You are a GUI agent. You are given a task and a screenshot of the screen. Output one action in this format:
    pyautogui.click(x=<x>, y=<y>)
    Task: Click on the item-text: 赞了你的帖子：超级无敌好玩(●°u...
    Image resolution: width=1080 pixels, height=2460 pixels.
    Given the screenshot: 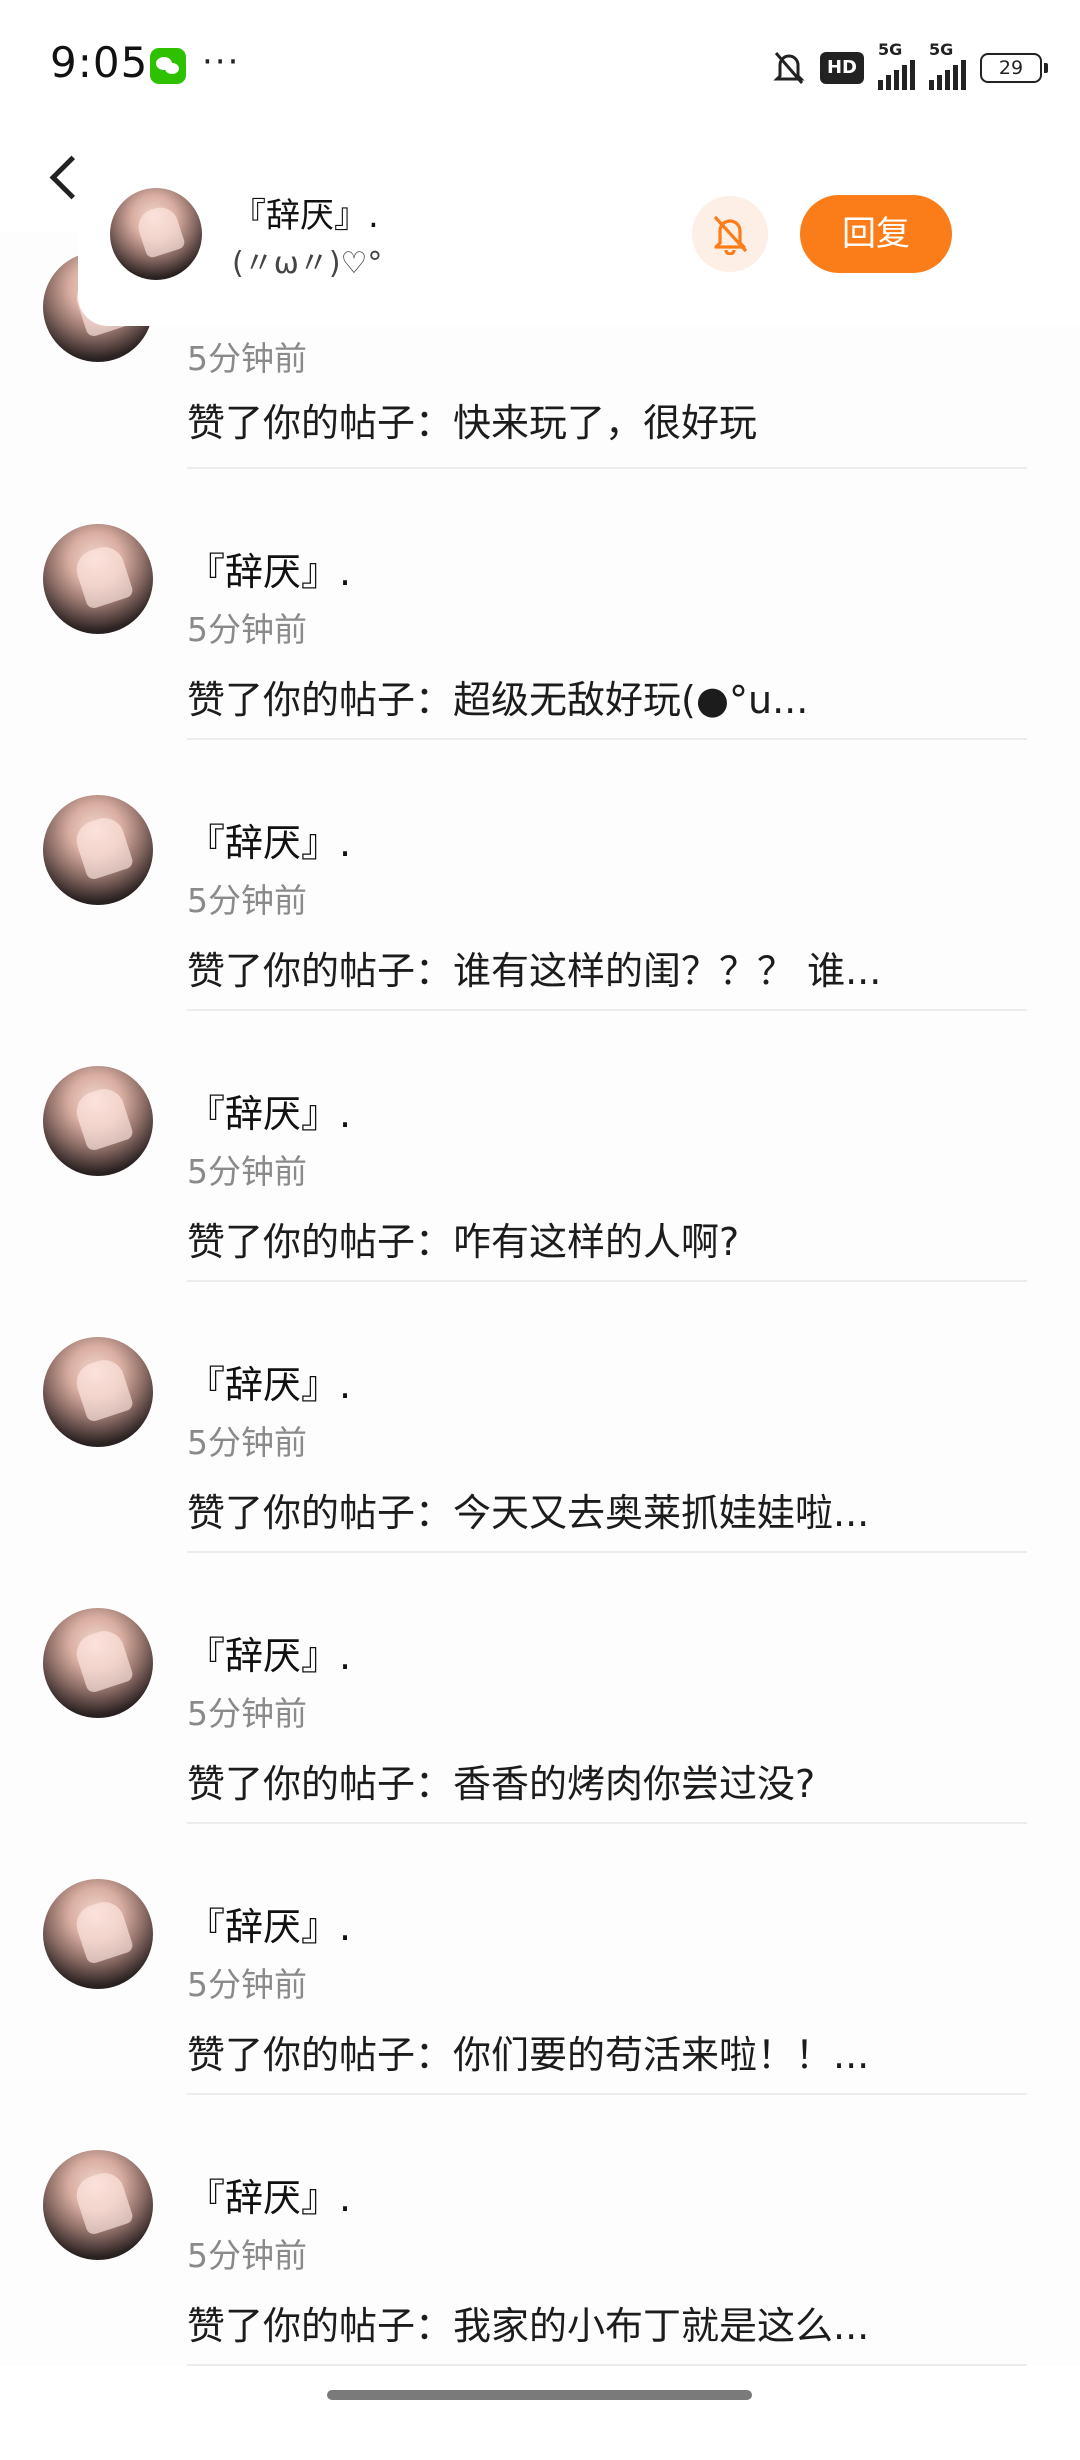 What is the action you would take?
    pyautogui.click(x=498, y=700)
    